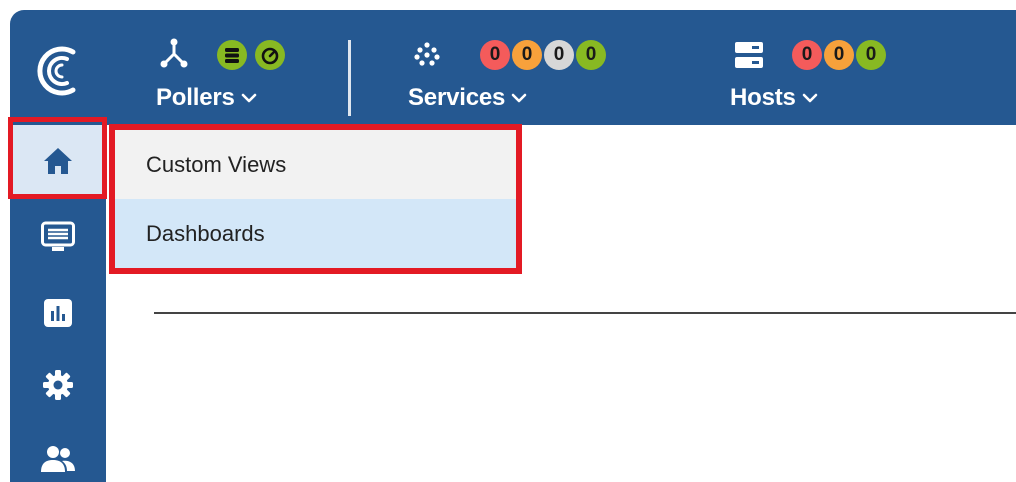  I want to click on hosts-menu: Hosts, so click(774, 98).